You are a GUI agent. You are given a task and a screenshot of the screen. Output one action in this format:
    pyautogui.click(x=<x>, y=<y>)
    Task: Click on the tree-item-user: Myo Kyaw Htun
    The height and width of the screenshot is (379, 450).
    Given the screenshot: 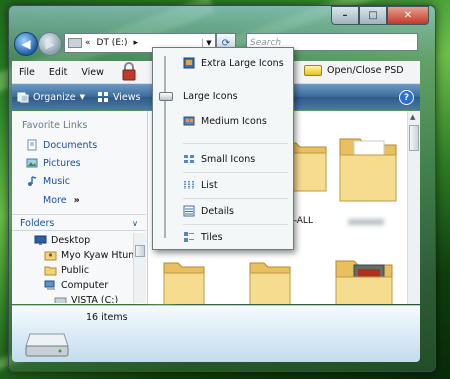 What is the action you would take?
    pyautogui.click(x=89, y=255)
    